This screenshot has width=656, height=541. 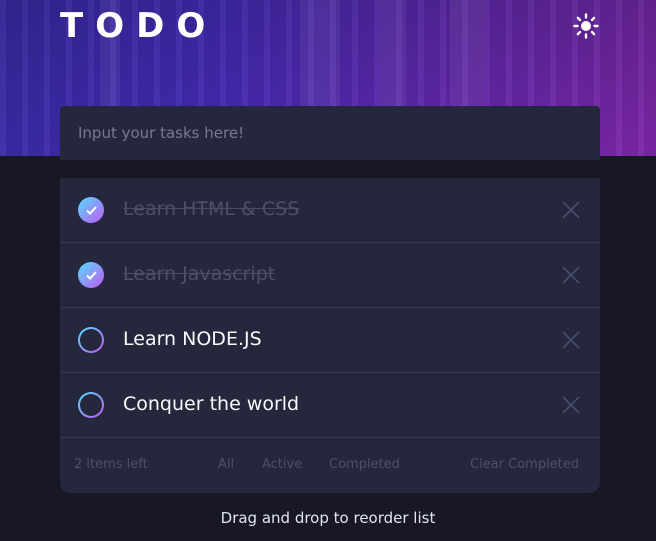 What do you see at coordinates (330, 210) in the screenshot?
I see `todo-item: Learn HTML & CSS` at bounding box center [330, 210].